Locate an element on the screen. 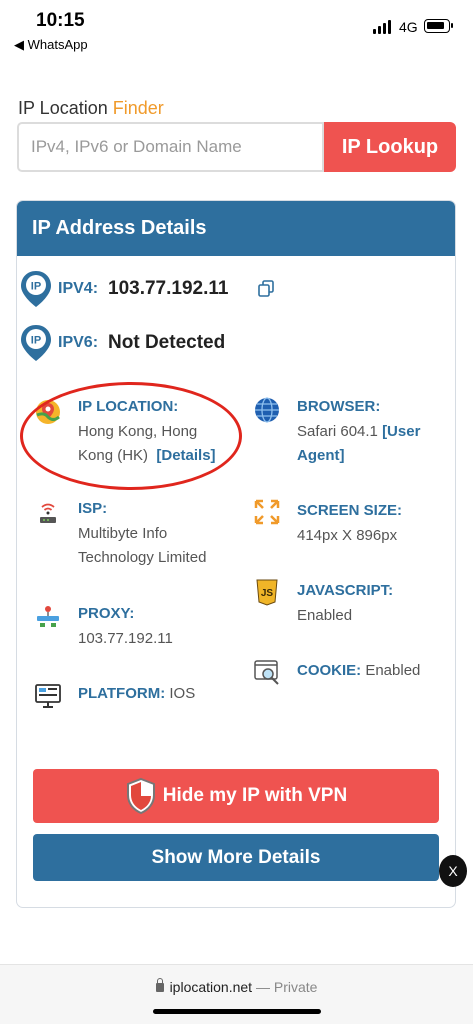 This screenshot has width=473, height=1024. network-type: 4G is located at coordinates (408, 27).